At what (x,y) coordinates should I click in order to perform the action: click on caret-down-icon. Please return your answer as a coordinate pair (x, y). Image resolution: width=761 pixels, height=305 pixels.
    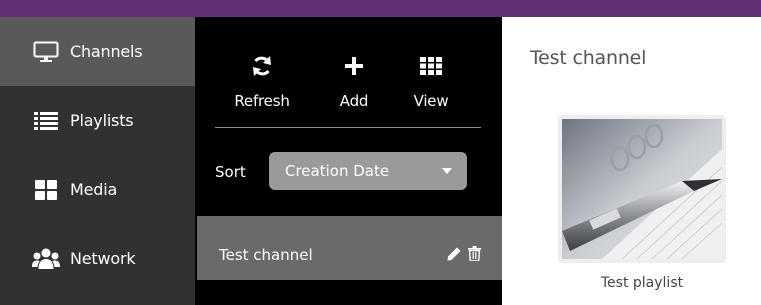
    Looking at the image, I should click on (447, 171).